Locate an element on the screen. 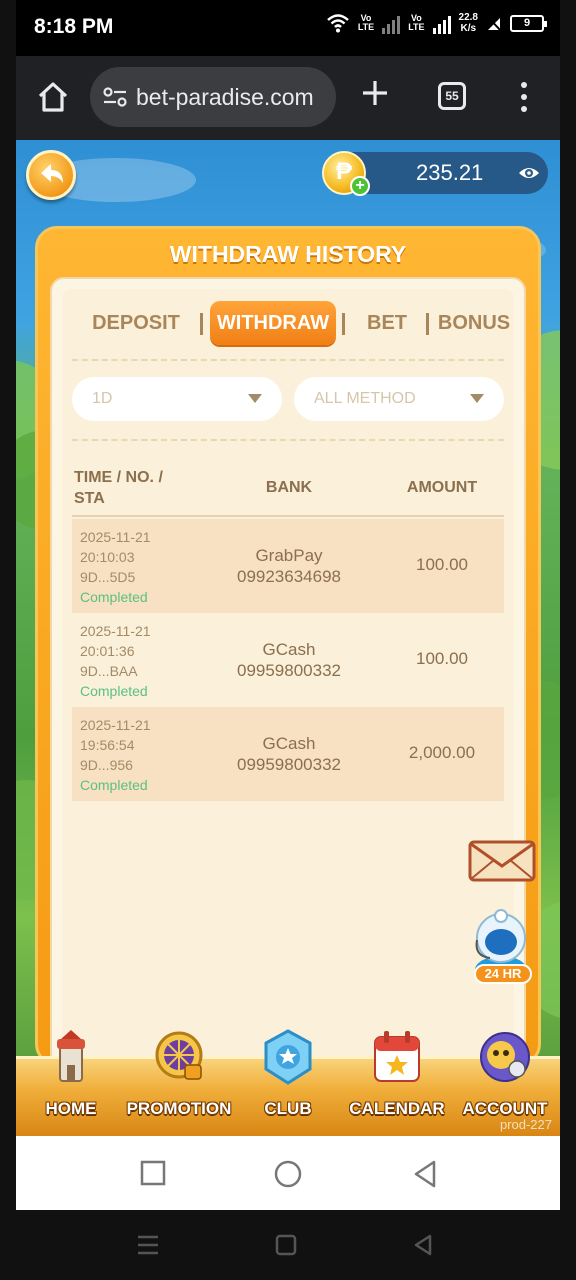 The height and width of the screenshot is (1280, 576). square-home-icon is located at coordinates (286, 1245).